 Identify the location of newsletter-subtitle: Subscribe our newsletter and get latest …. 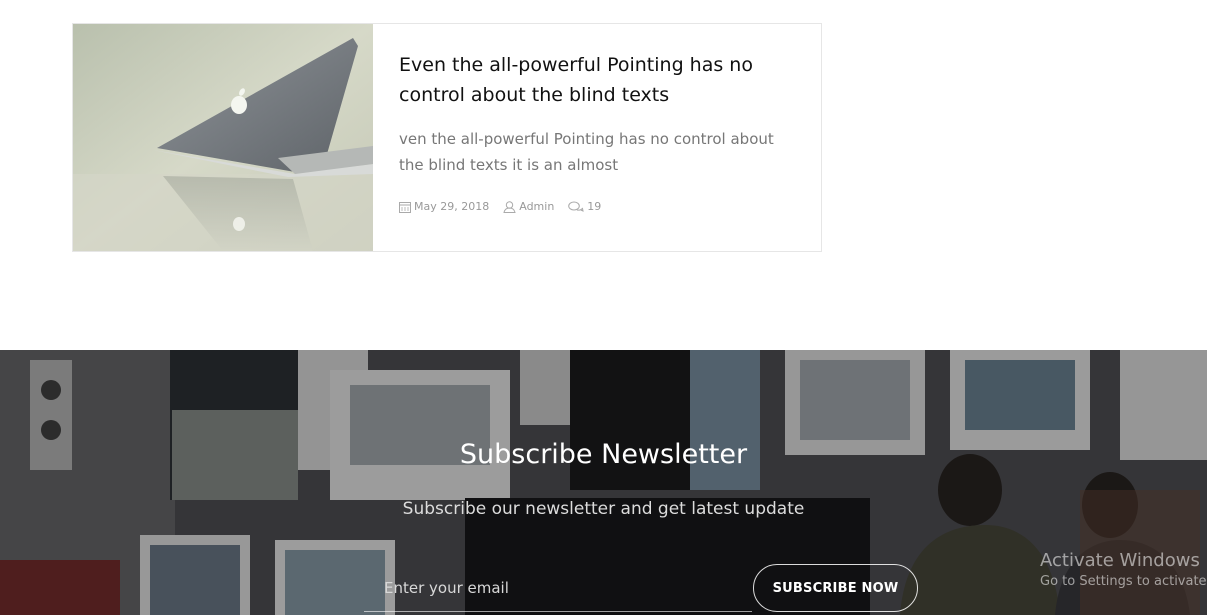
(603, 509).